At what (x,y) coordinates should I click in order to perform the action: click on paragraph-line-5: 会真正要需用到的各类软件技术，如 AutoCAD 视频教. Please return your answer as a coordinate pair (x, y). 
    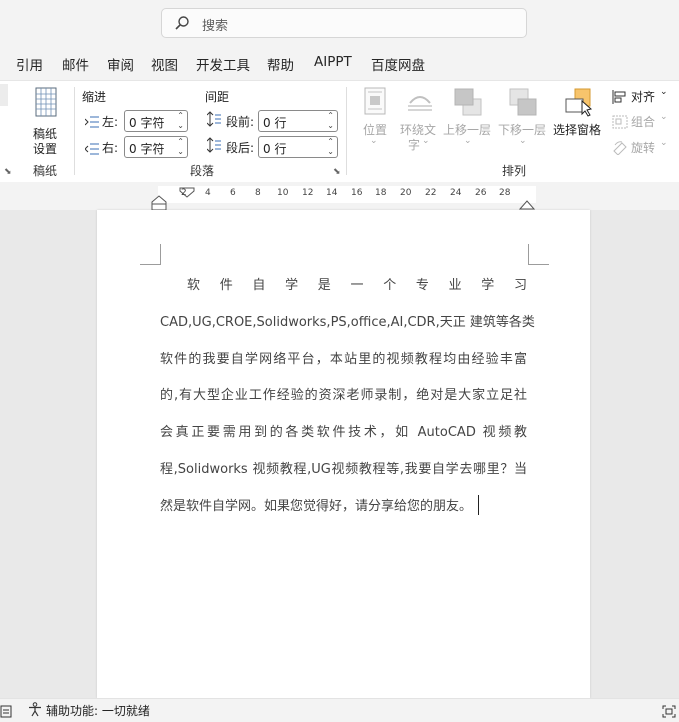
    Looking at the image, I should click on (343, 430).